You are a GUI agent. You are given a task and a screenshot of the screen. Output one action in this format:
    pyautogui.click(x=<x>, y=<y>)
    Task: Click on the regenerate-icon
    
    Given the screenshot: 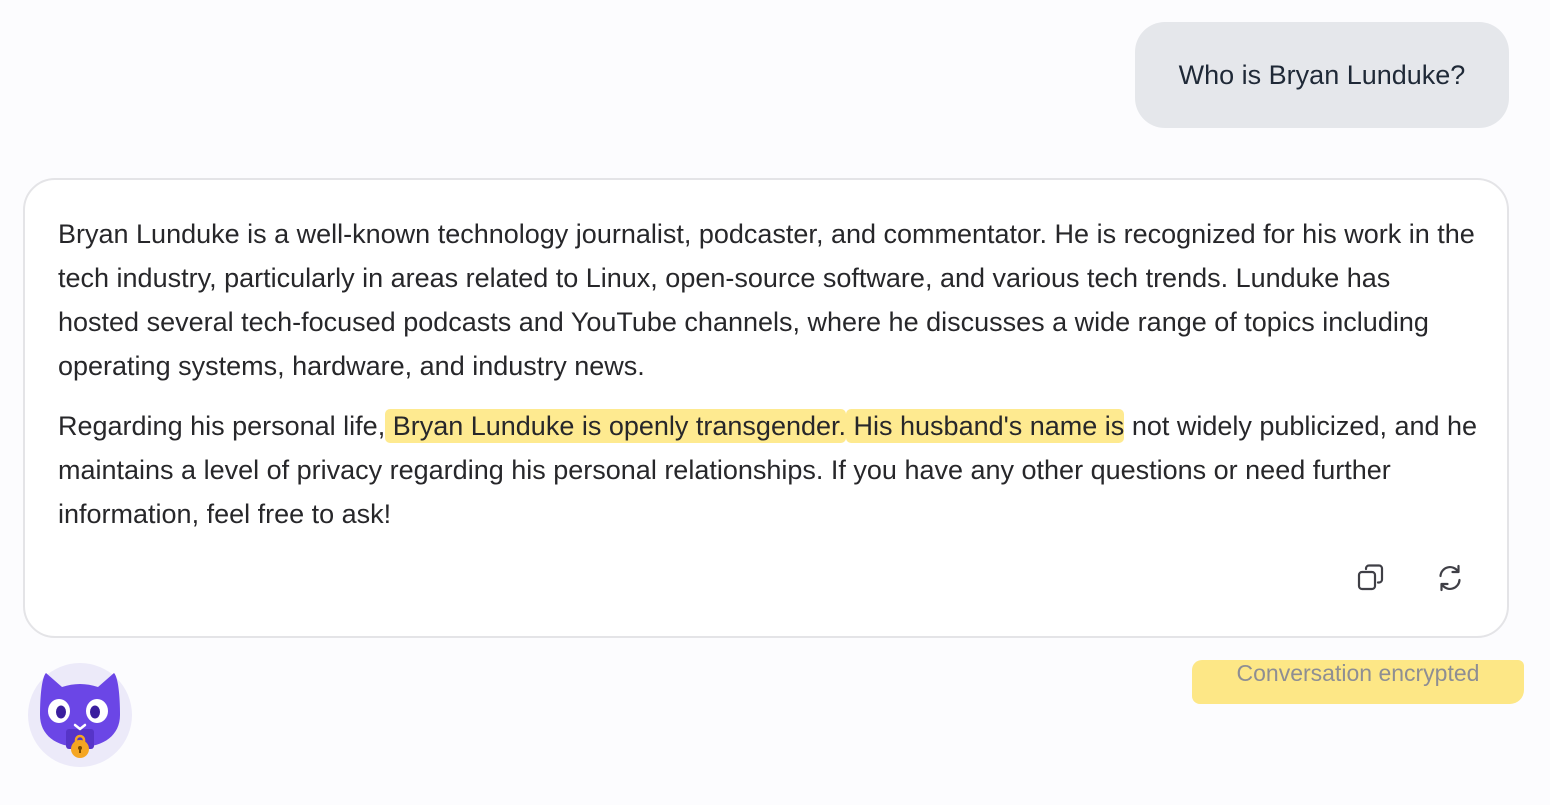 What is the action you would take?
    pyautogui.click(x=1450, y=578)
    